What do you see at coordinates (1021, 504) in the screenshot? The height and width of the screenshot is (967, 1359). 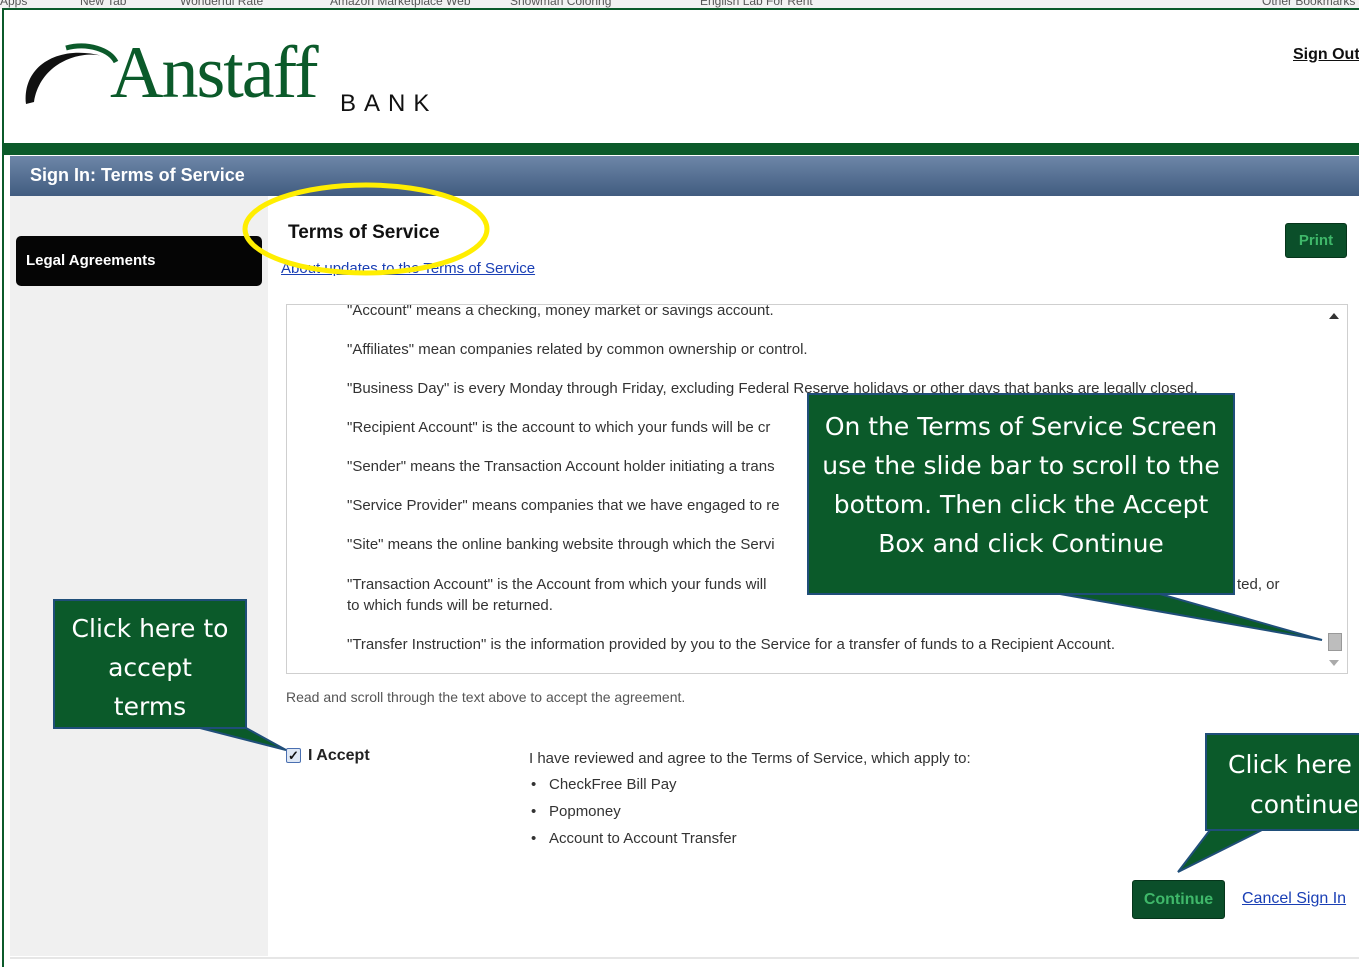 I see `callout-line: bottom. Then click the Accept` at bounding box center [1021, 504].